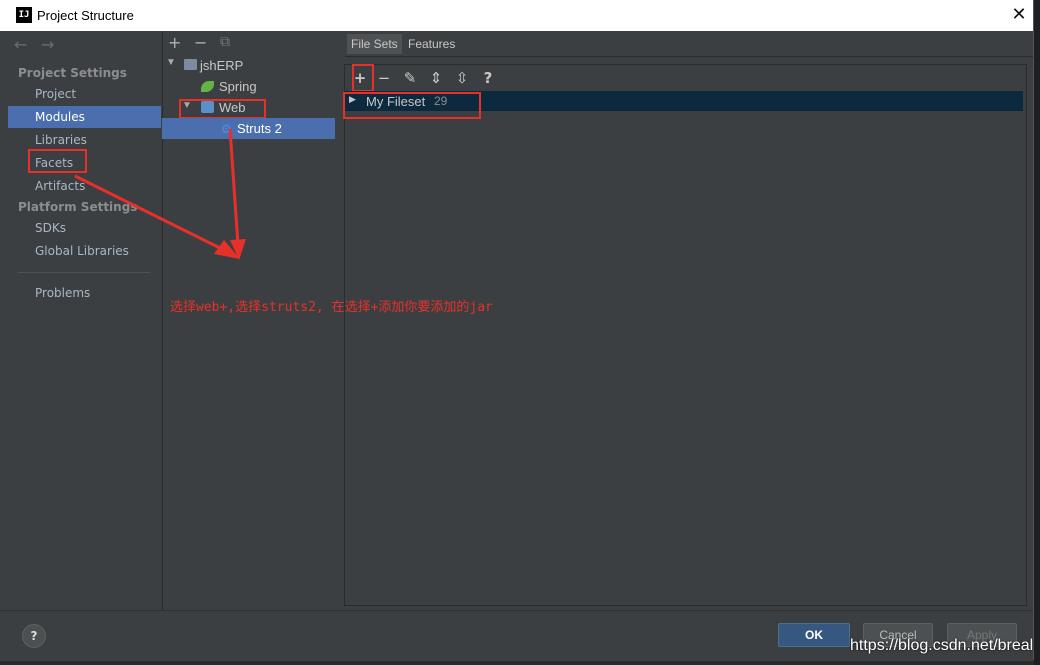  Describe the element at coordinates (34, 636) in the screenshot. I see `help-button: ?` at that location.